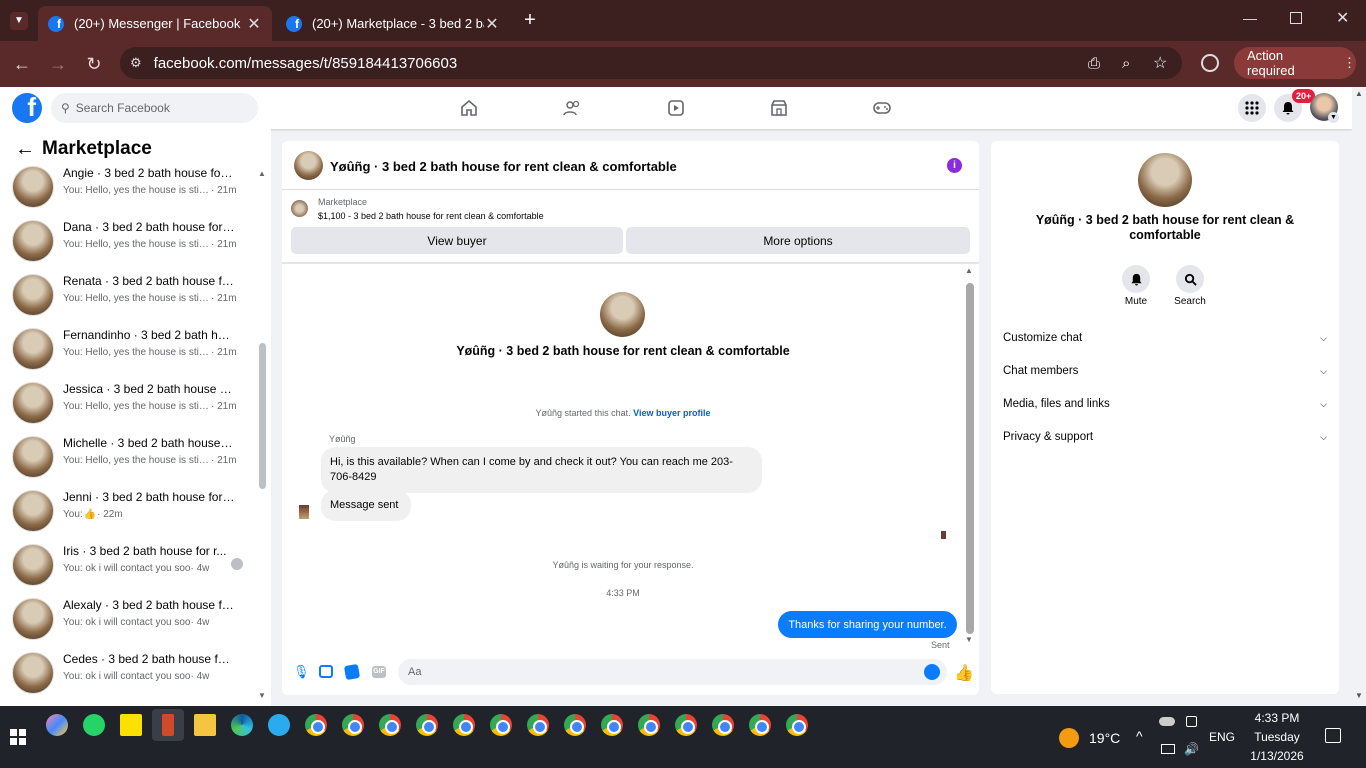  Describe the element at coordinates (1191, 721) in the screenshot. I see `meet-icon` at that location.